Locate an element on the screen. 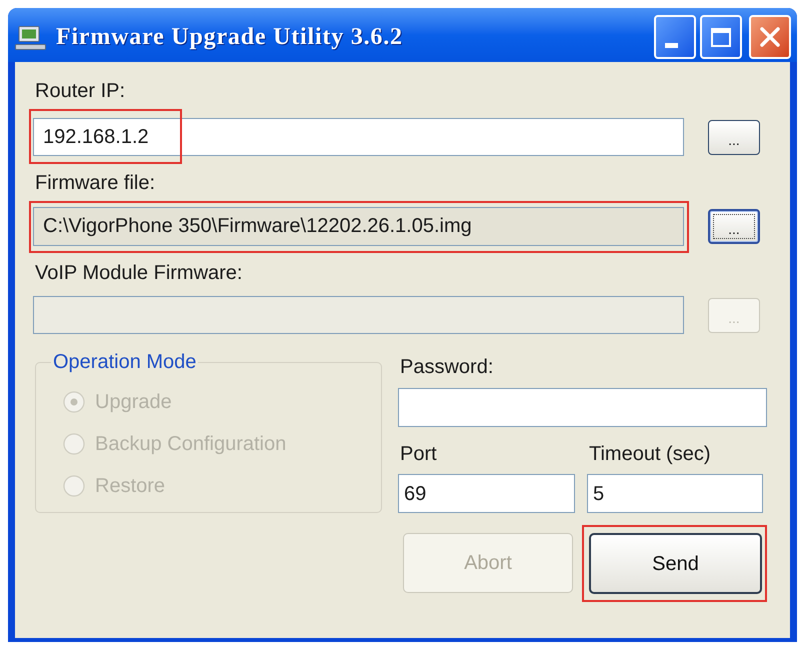  minimize-button is located at coordinates (675, 37).